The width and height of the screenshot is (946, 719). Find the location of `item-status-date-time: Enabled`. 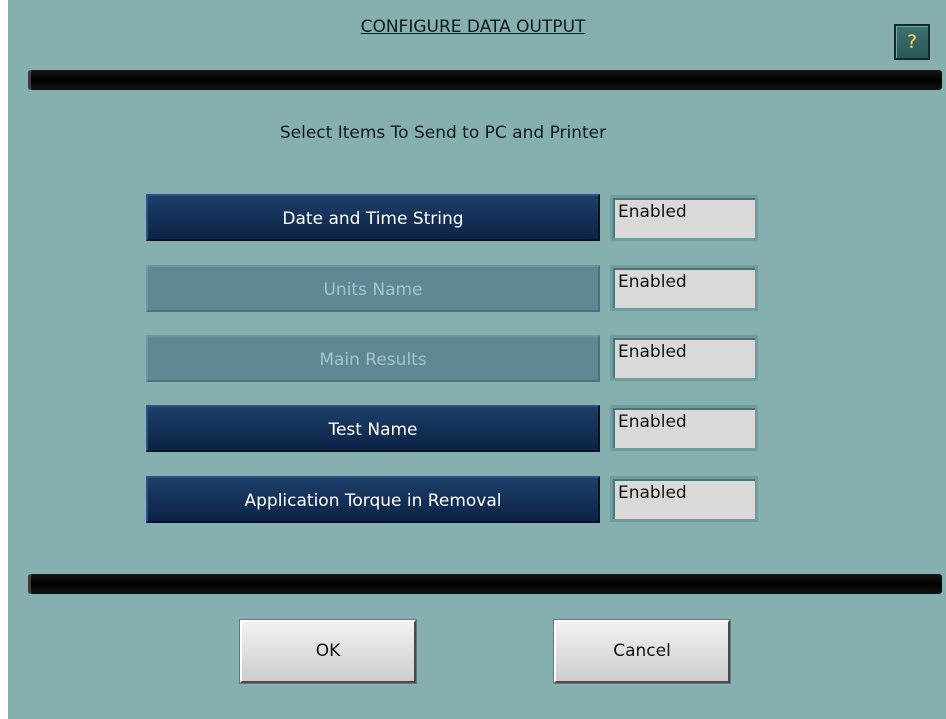

item-status-date-time: Enabled is located at coordinates (684, 218).